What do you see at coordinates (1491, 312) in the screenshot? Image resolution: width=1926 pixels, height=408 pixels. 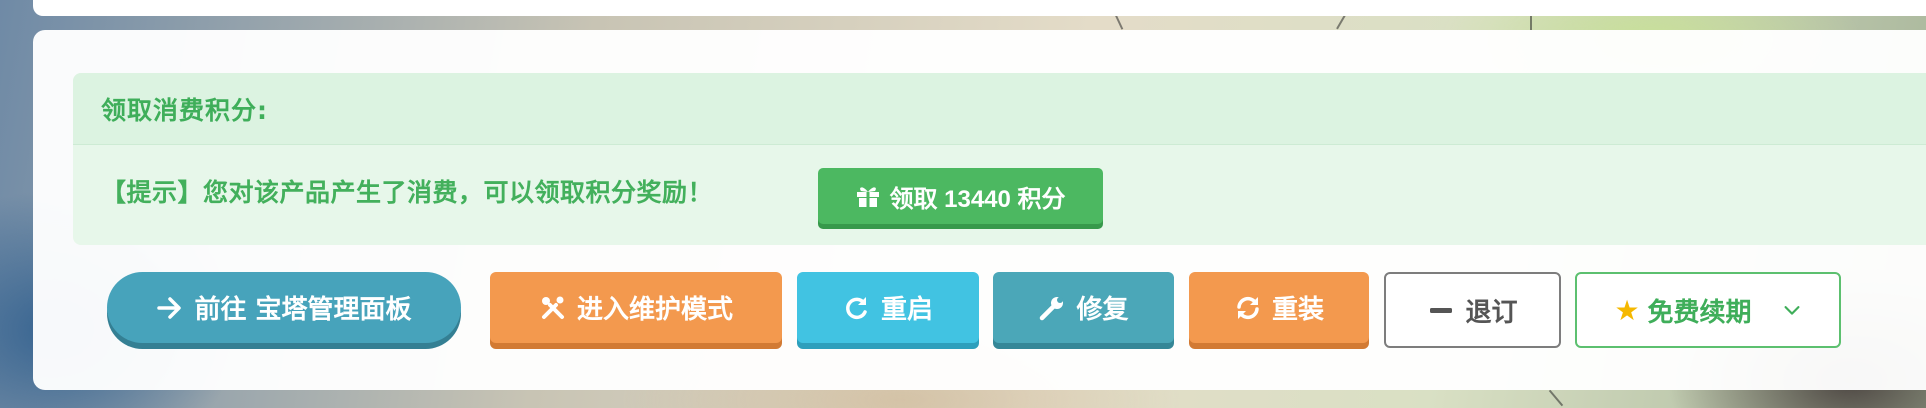 I see `unsubscribe-label: 退订` at bounding box center [1491, 312].